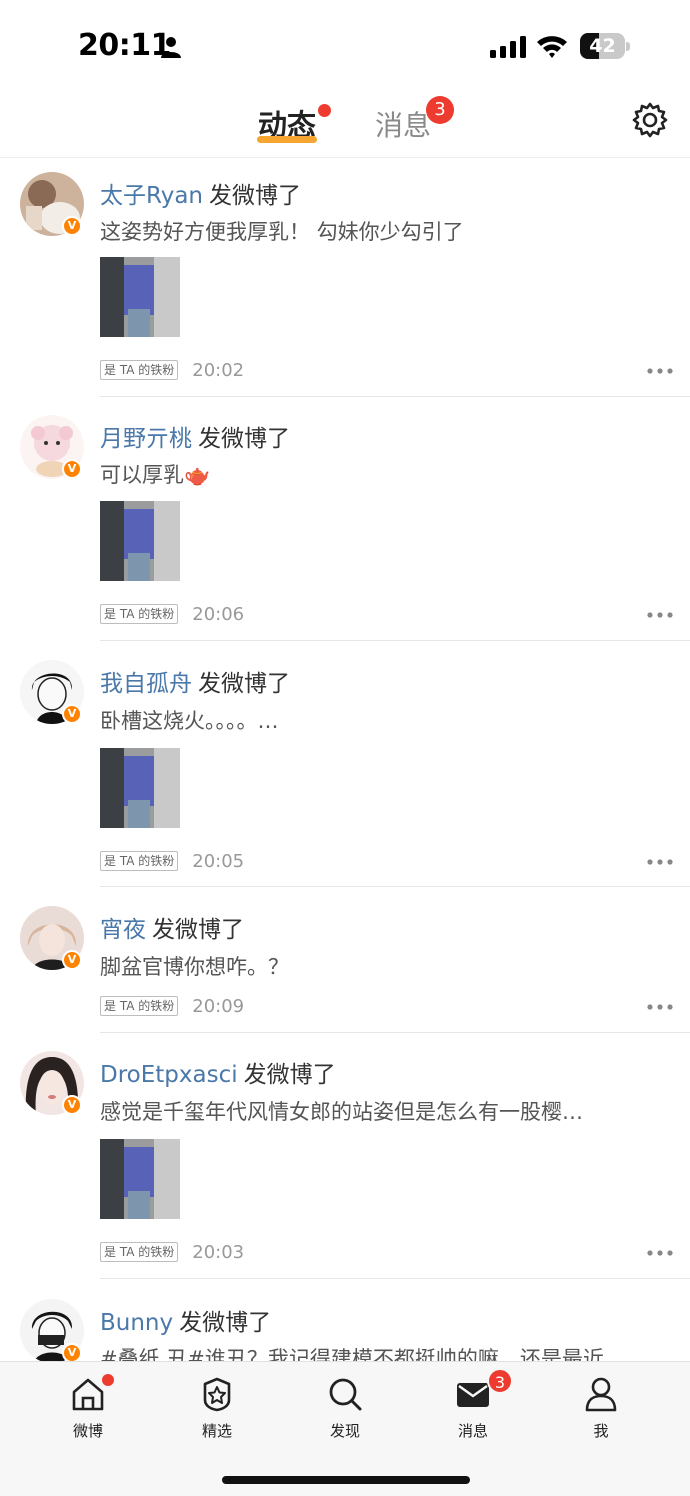  What do you see at coordinates (218, 1252) in the screenshot?
I see `post-time: 20:03` at bounding box center [218, 1252].